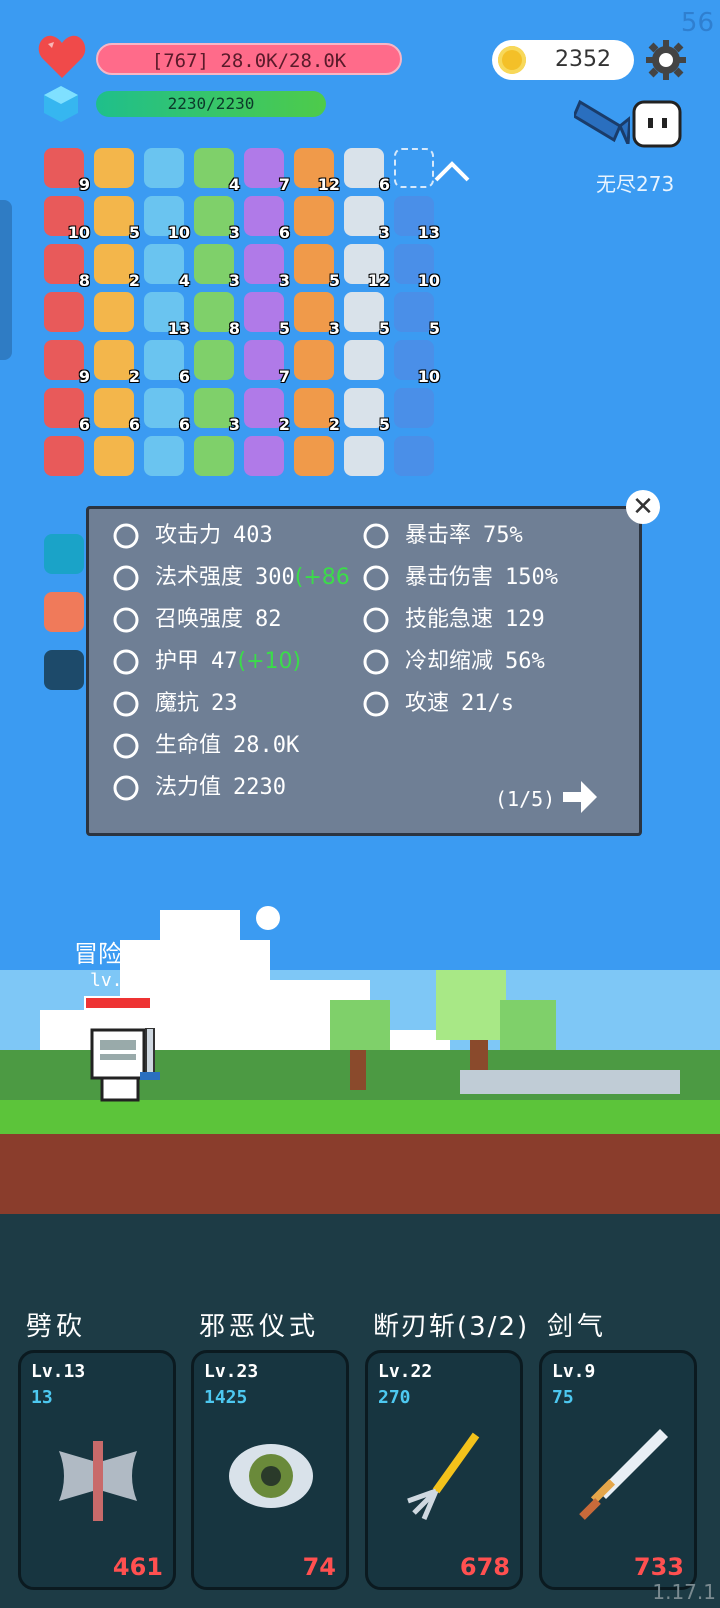  I want to click on grenade-icon: 2, so click(267, 411).